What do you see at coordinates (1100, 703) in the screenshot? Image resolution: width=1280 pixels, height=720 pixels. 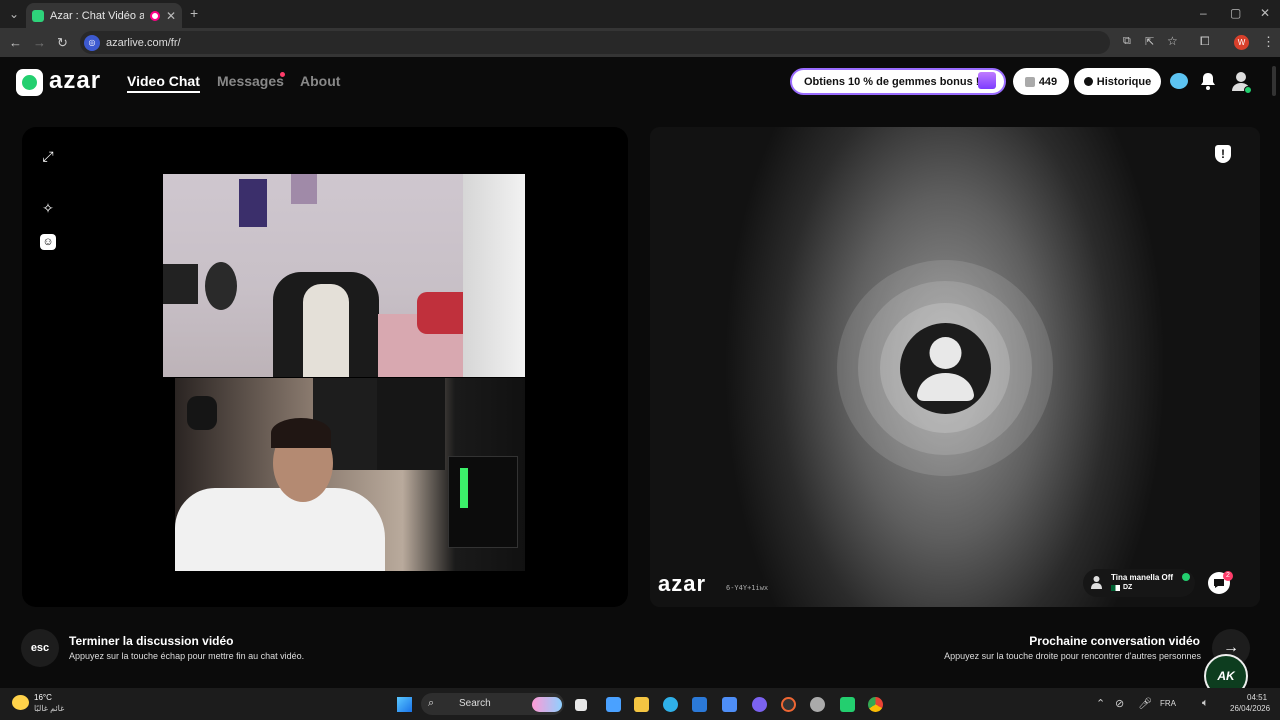 I see `tray-chevron-icon: ⌃` at bounding box center [1100, 703].